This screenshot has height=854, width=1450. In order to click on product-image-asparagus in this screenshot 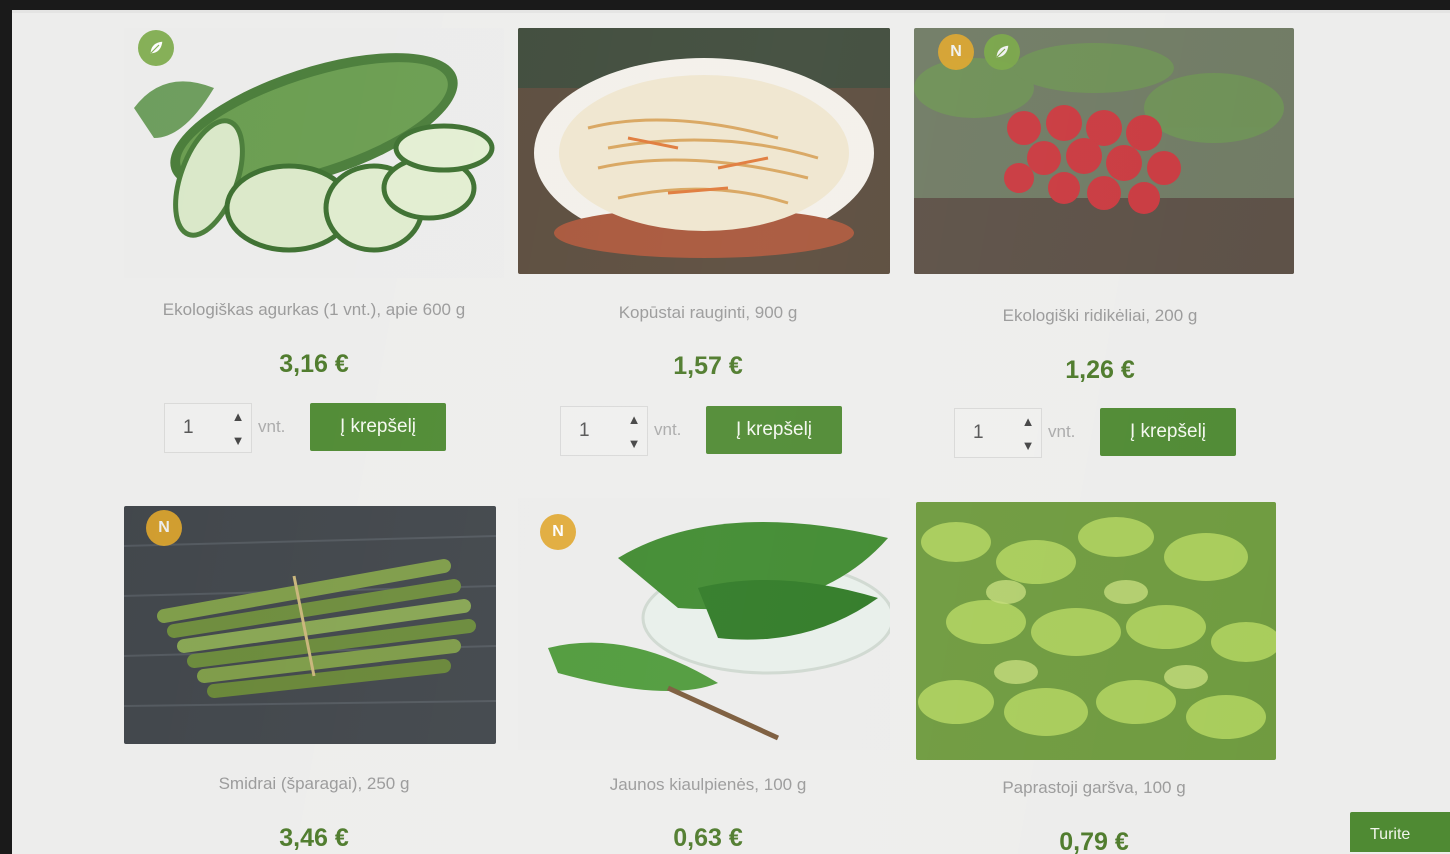, I will do `click(310, 625)`.